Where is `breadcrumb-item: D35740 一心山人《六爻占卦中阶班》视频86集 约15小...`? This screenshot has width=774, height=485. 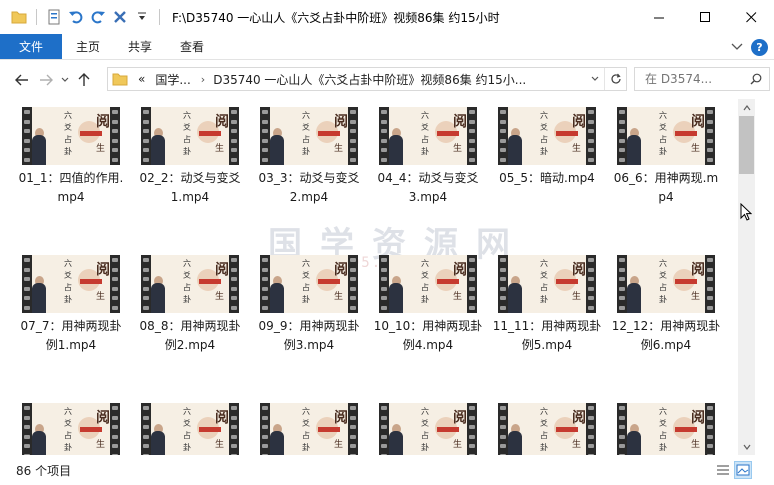
breadcrumb-item: D35740 一心山人《六爻占卦中阶班》视频86集 约15小... is located at coordinates (369, 79).